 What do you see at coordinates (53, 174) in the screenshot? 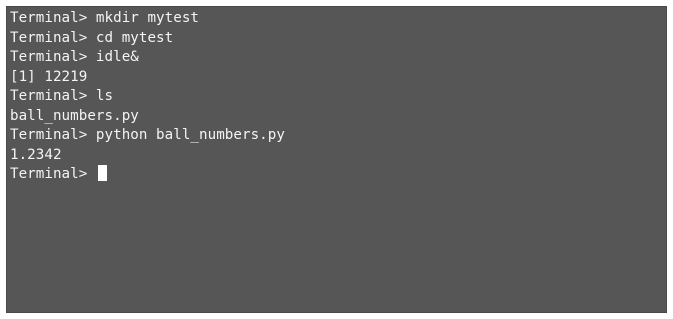
I see `terminal-prompt: Terminal>` at bounding box center [53, 174].